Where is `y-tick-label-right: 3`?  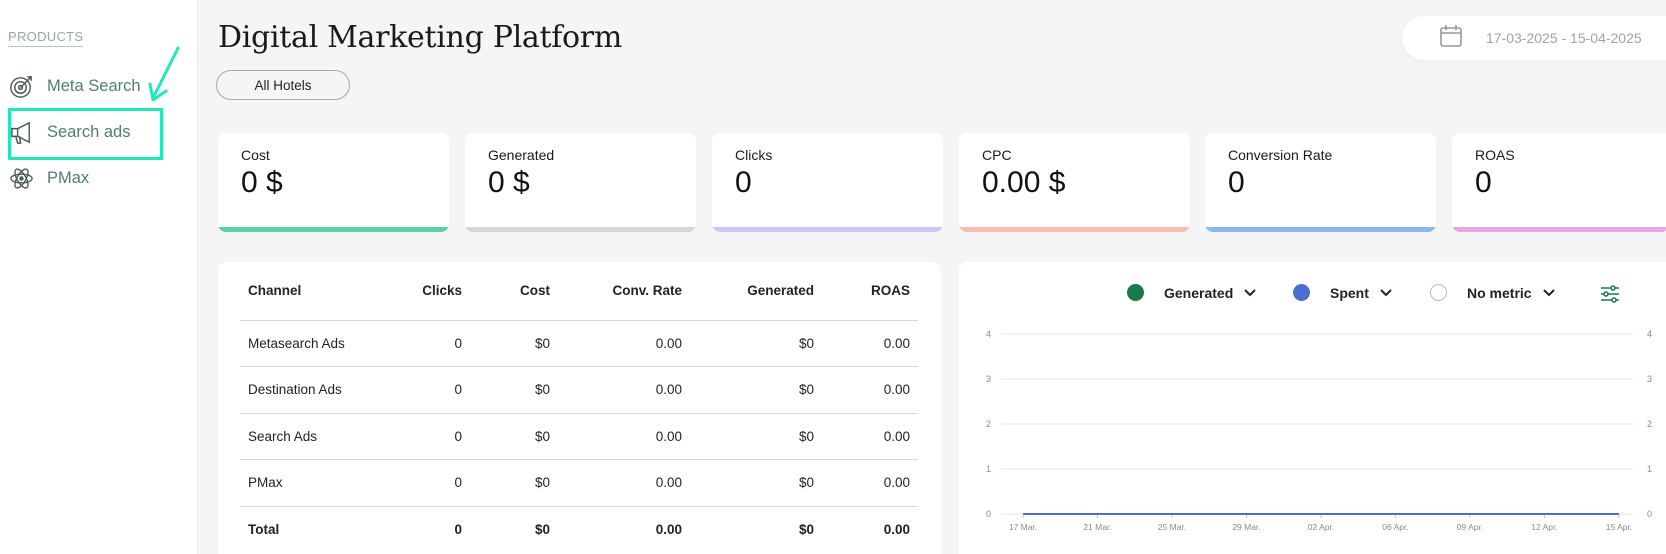 y-tick-label-right: 3 is located at coordinates (1649, 379).